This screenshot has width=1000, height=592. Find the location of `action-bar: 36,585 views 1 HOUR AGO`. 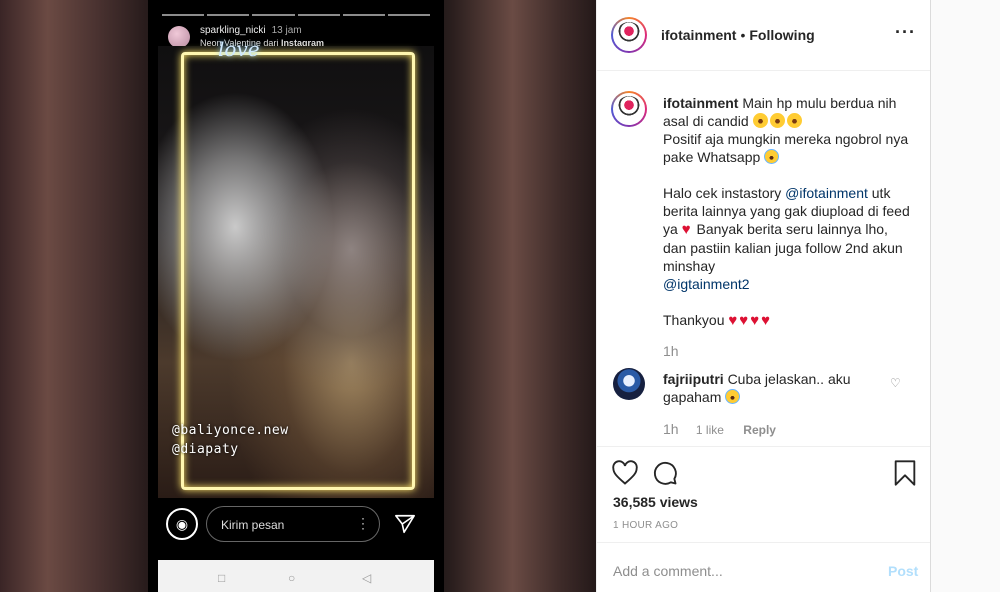

action-bar: 36,585 views 1 HOUR AGO is located at coordinates (764, 494).